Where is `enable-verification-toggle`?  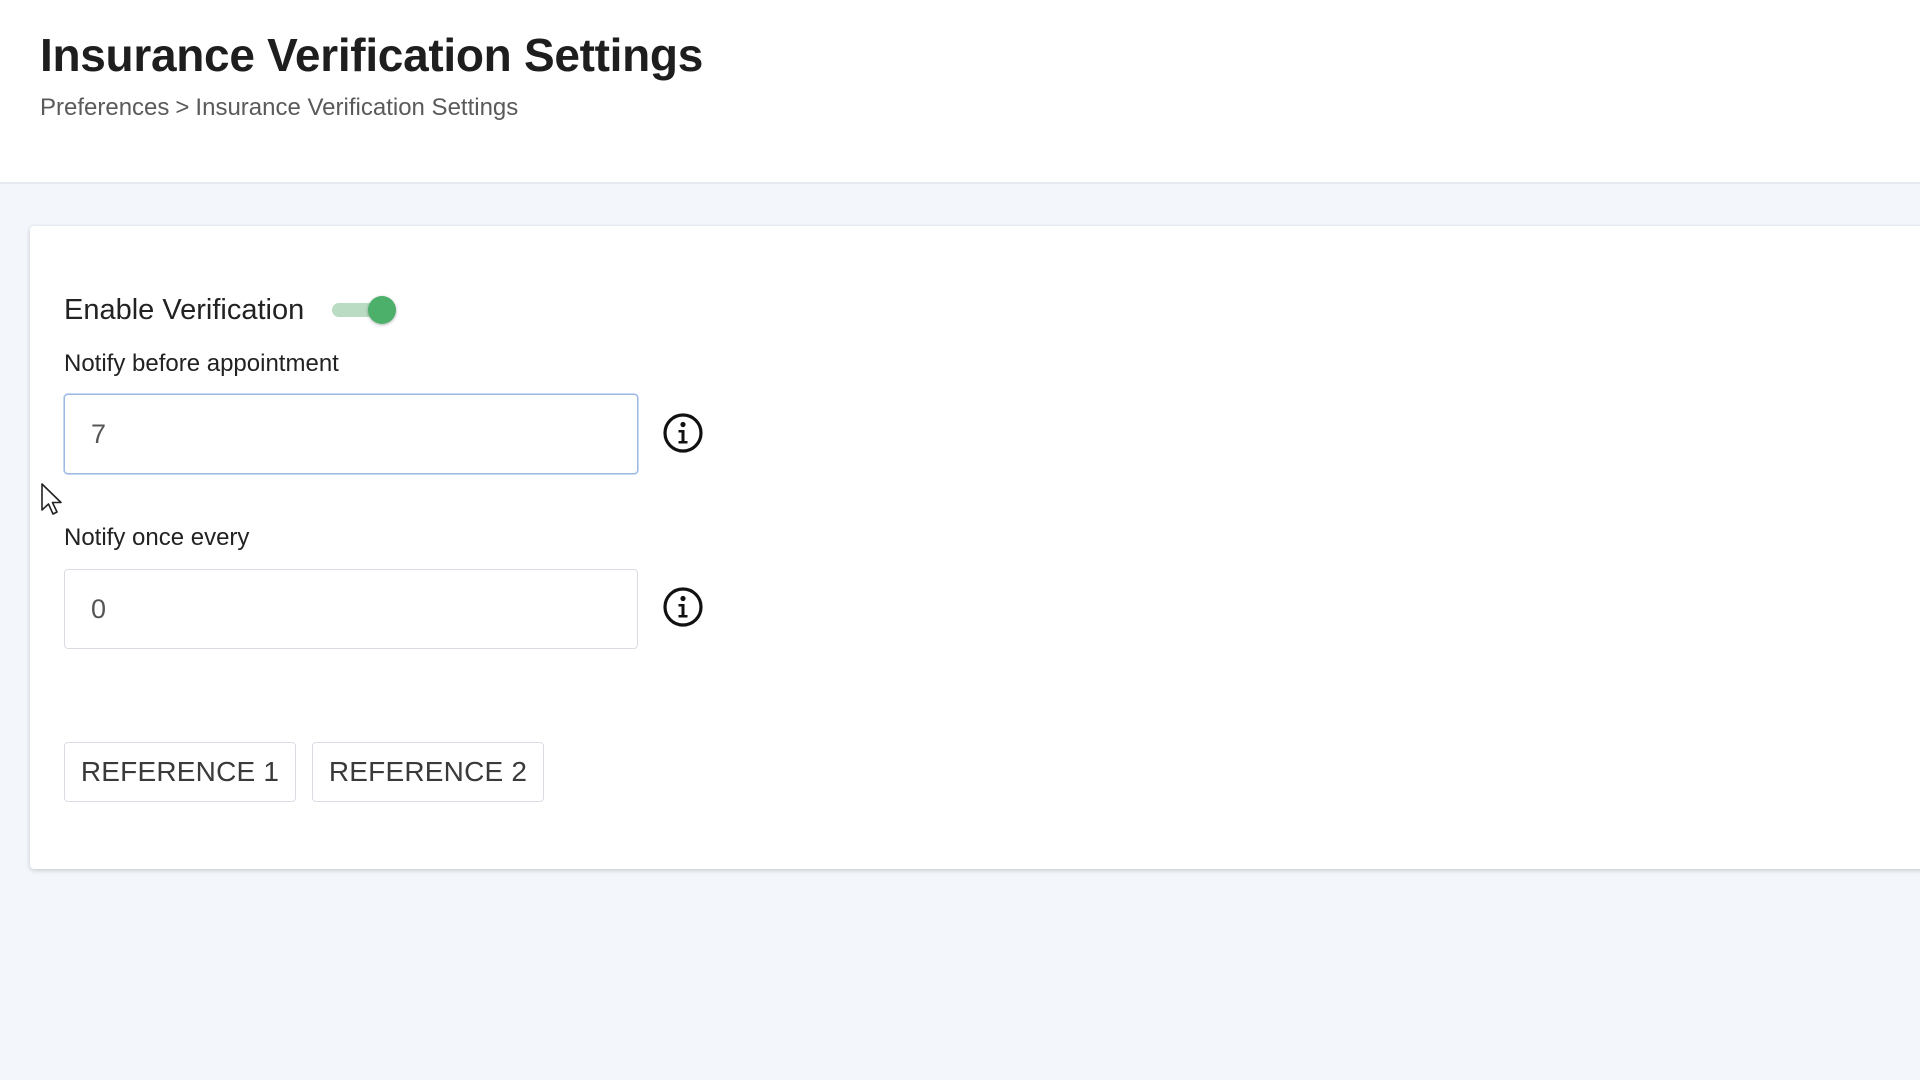
enable-verification-toggle is located at coordinates (365, 310).